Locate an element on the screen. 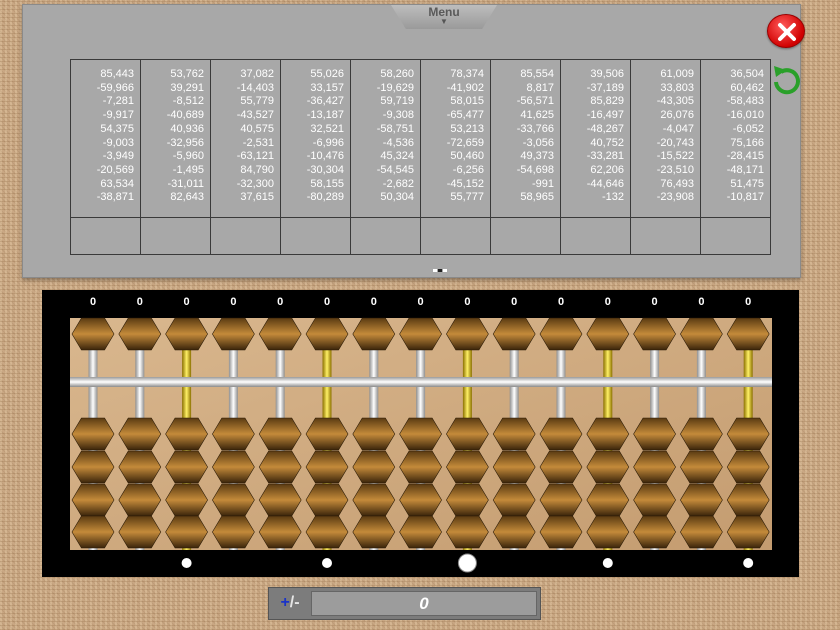  problem-number: 59,719 is located at coordinates (397, 101).